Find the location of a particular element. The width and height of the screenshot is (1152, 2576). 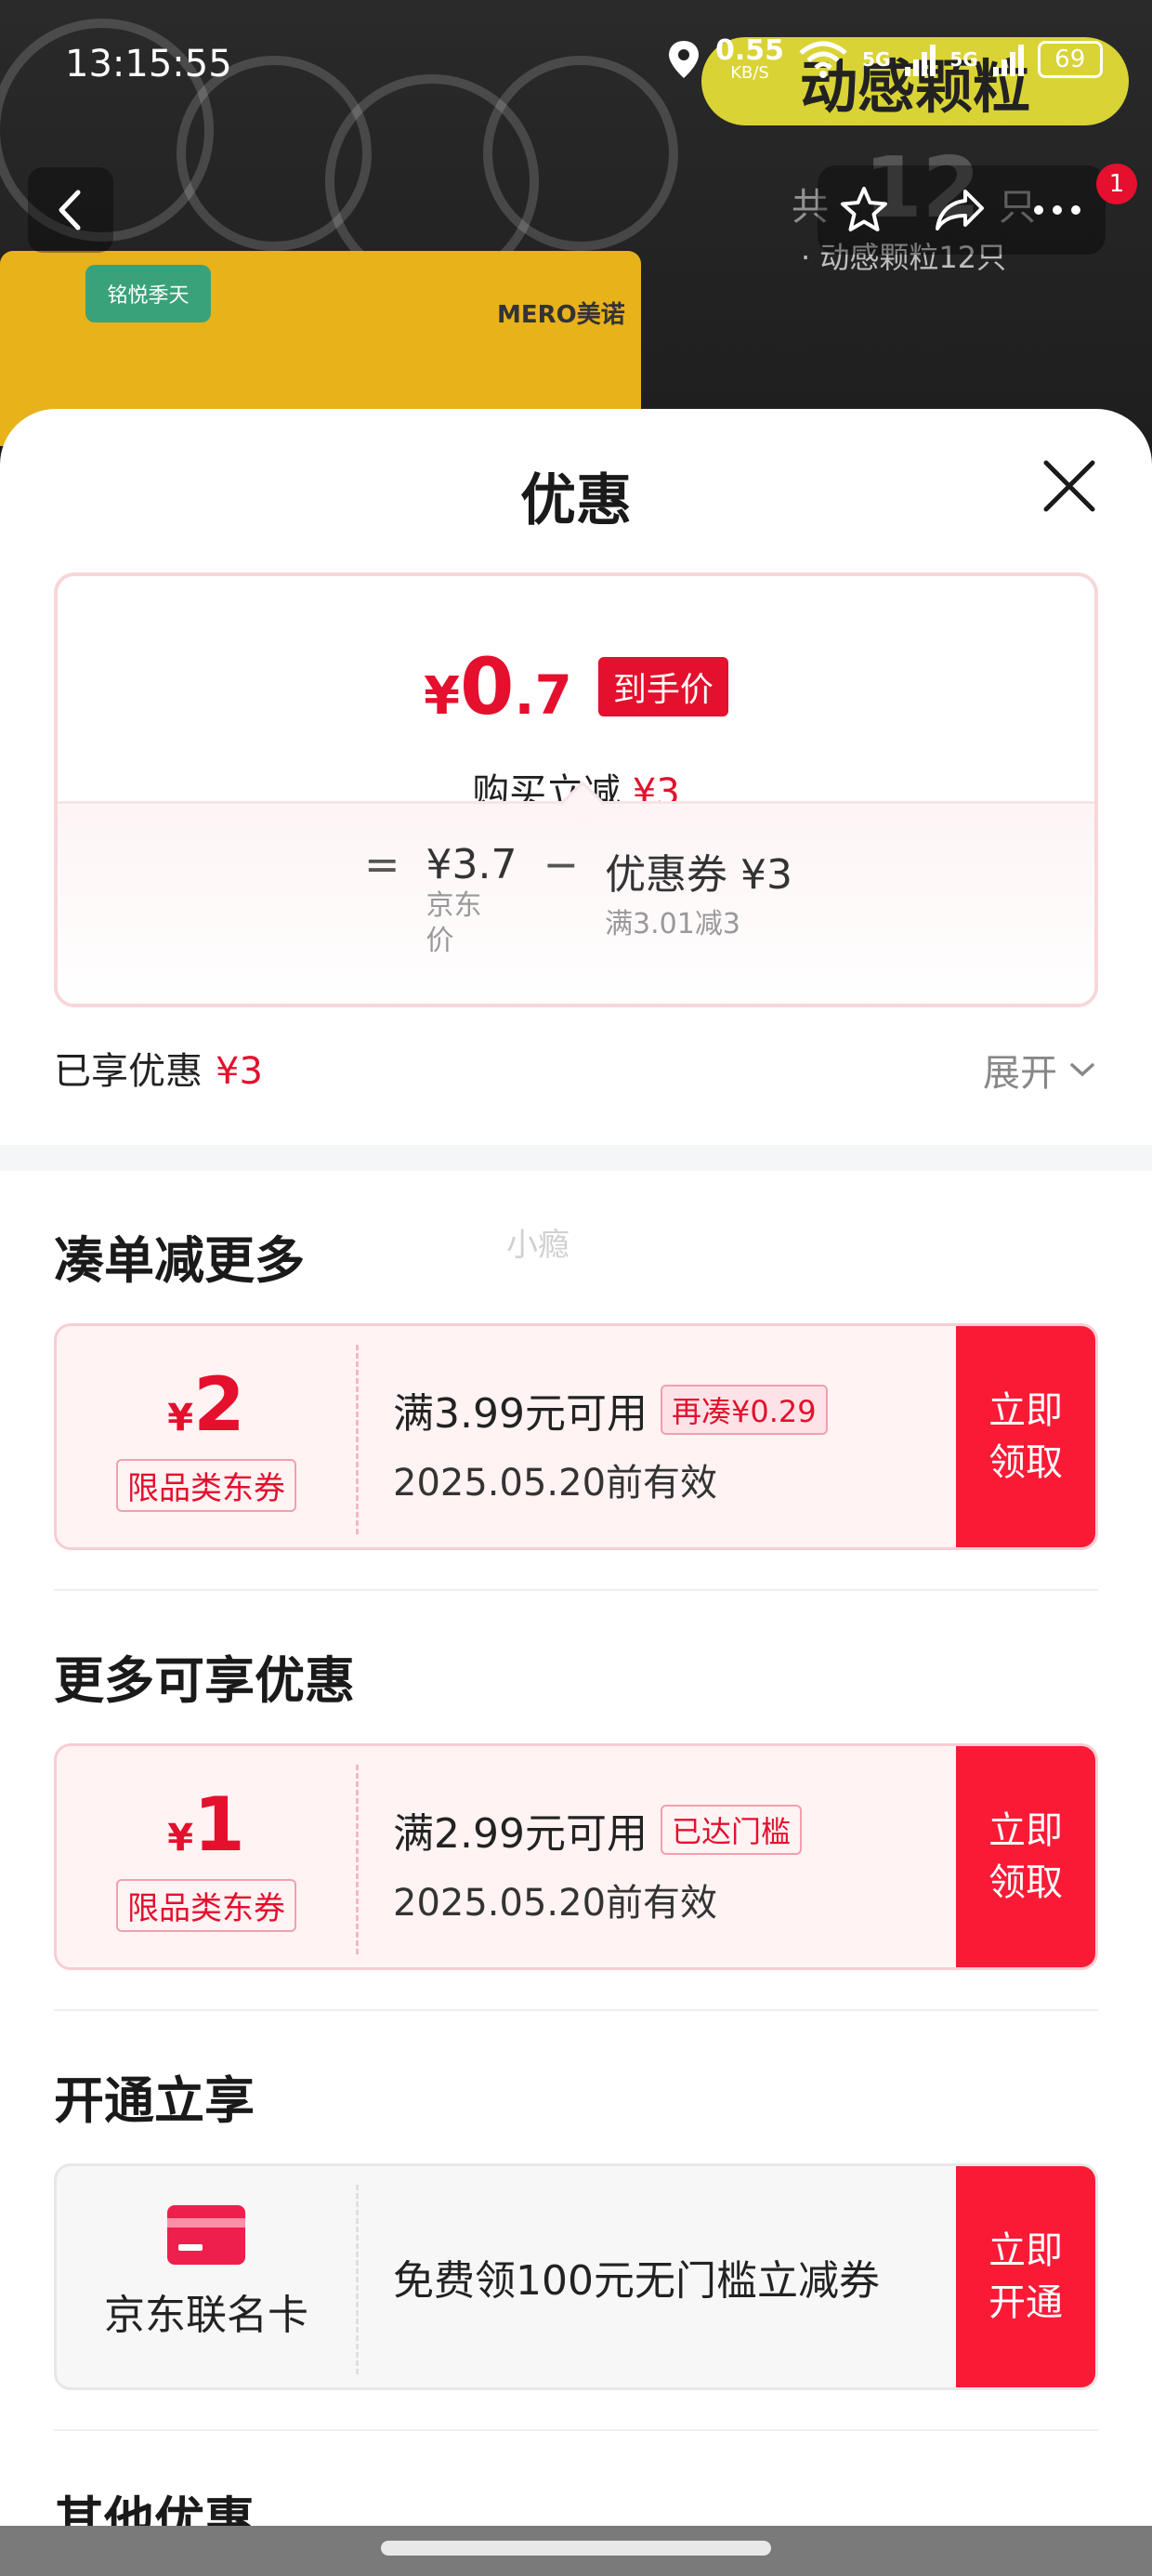

section-divider is located at coordinates (576, 1158).